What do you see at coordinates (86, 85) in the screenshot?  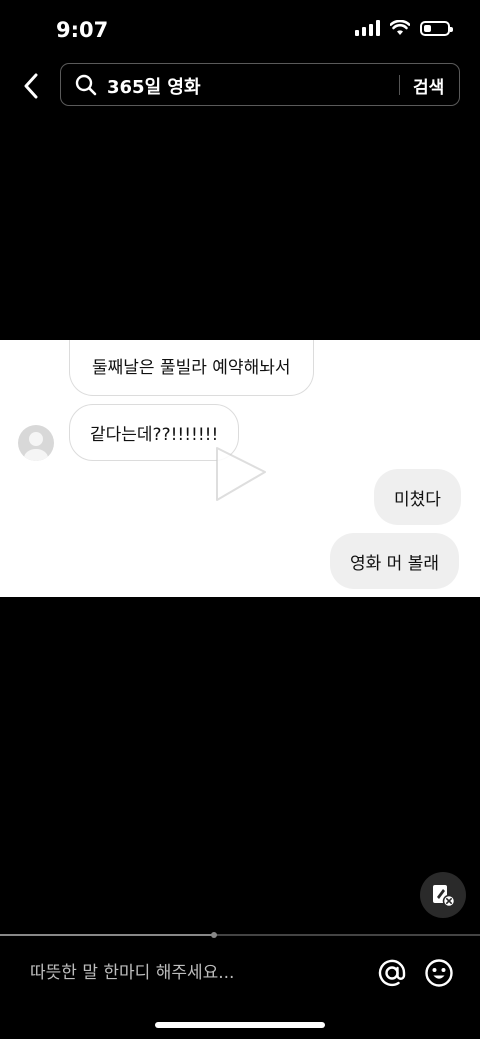 I see `search-icon` at bounding box center [86, 85].